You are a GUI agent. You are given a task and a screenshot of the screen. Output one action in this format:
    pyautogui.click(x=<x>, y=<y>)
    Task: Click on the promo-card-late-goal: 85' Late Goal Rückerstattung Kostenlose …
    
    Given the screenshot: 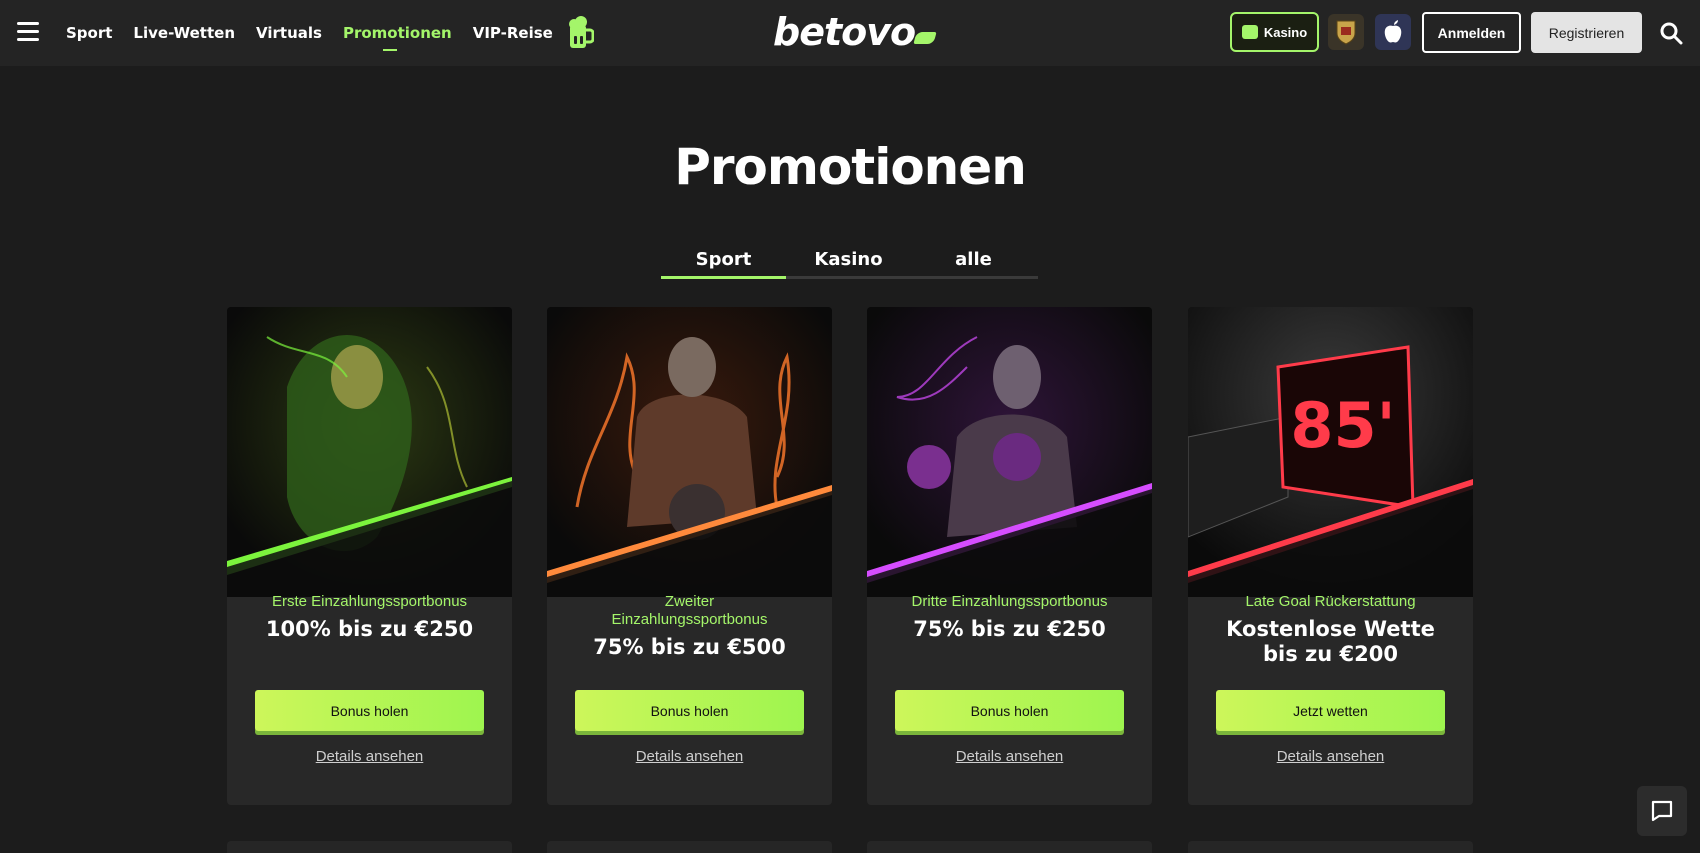 What is the action you would take?
    pyautogui.click(x=1330, y=556)
    